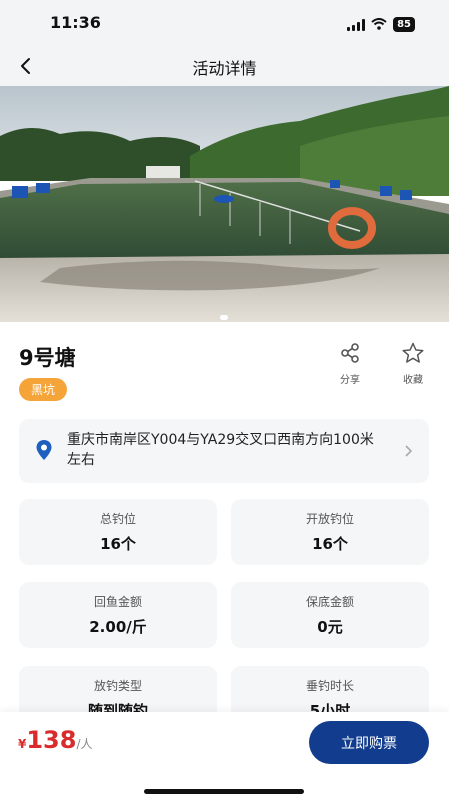 This screenshot has width=449, height=800. Describe the element at coordinates (44, 450) in the screenshot. I see `location-pin-icon` at that location.